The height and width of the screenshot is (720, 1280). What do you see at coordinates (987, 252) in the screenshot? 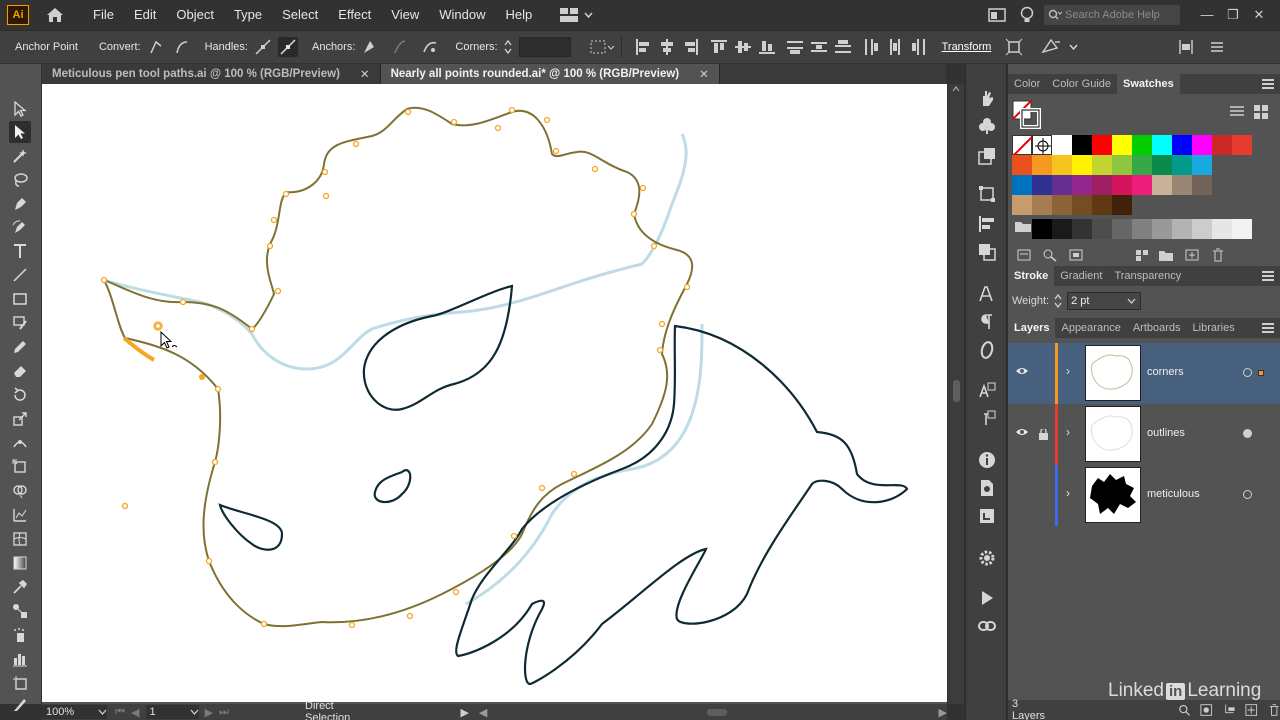
I see `pathfinder-icon` at bounding box center [987, 252].